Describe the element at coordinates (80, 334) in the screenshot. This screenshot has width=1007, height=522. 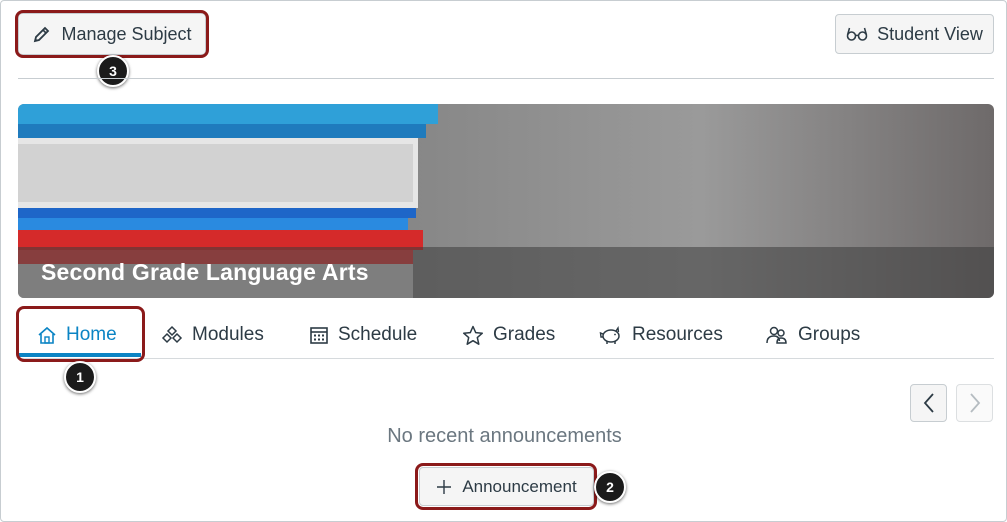
I see `callout-outline-home` at that location.